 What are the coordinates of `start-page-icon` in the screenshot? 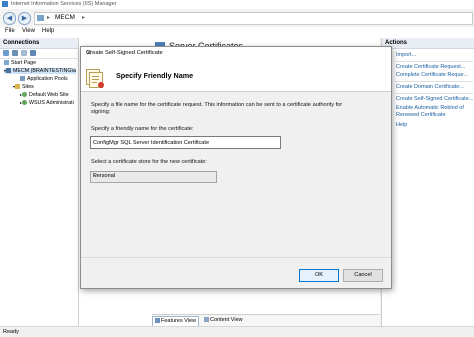 It's located at (6, 63).